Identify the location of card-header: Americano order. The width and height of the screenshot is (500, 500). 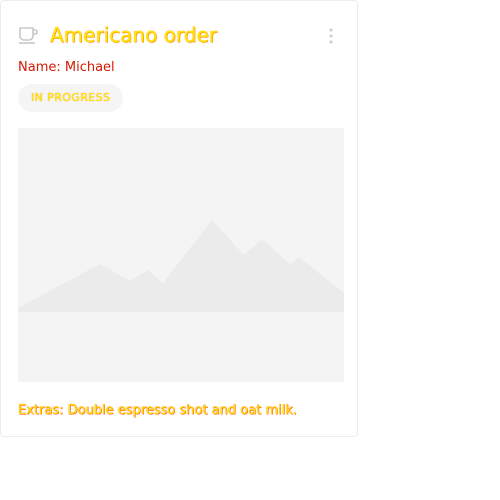
(180, 35).